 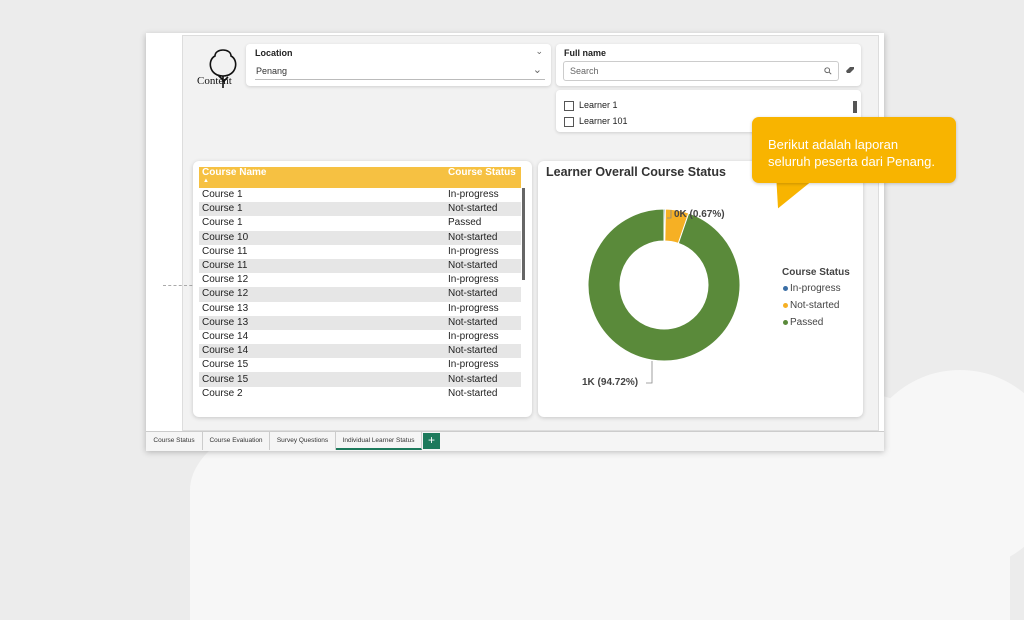 I want to click on location-dropdown: Penang ⌄, so click(x=400, y=71).